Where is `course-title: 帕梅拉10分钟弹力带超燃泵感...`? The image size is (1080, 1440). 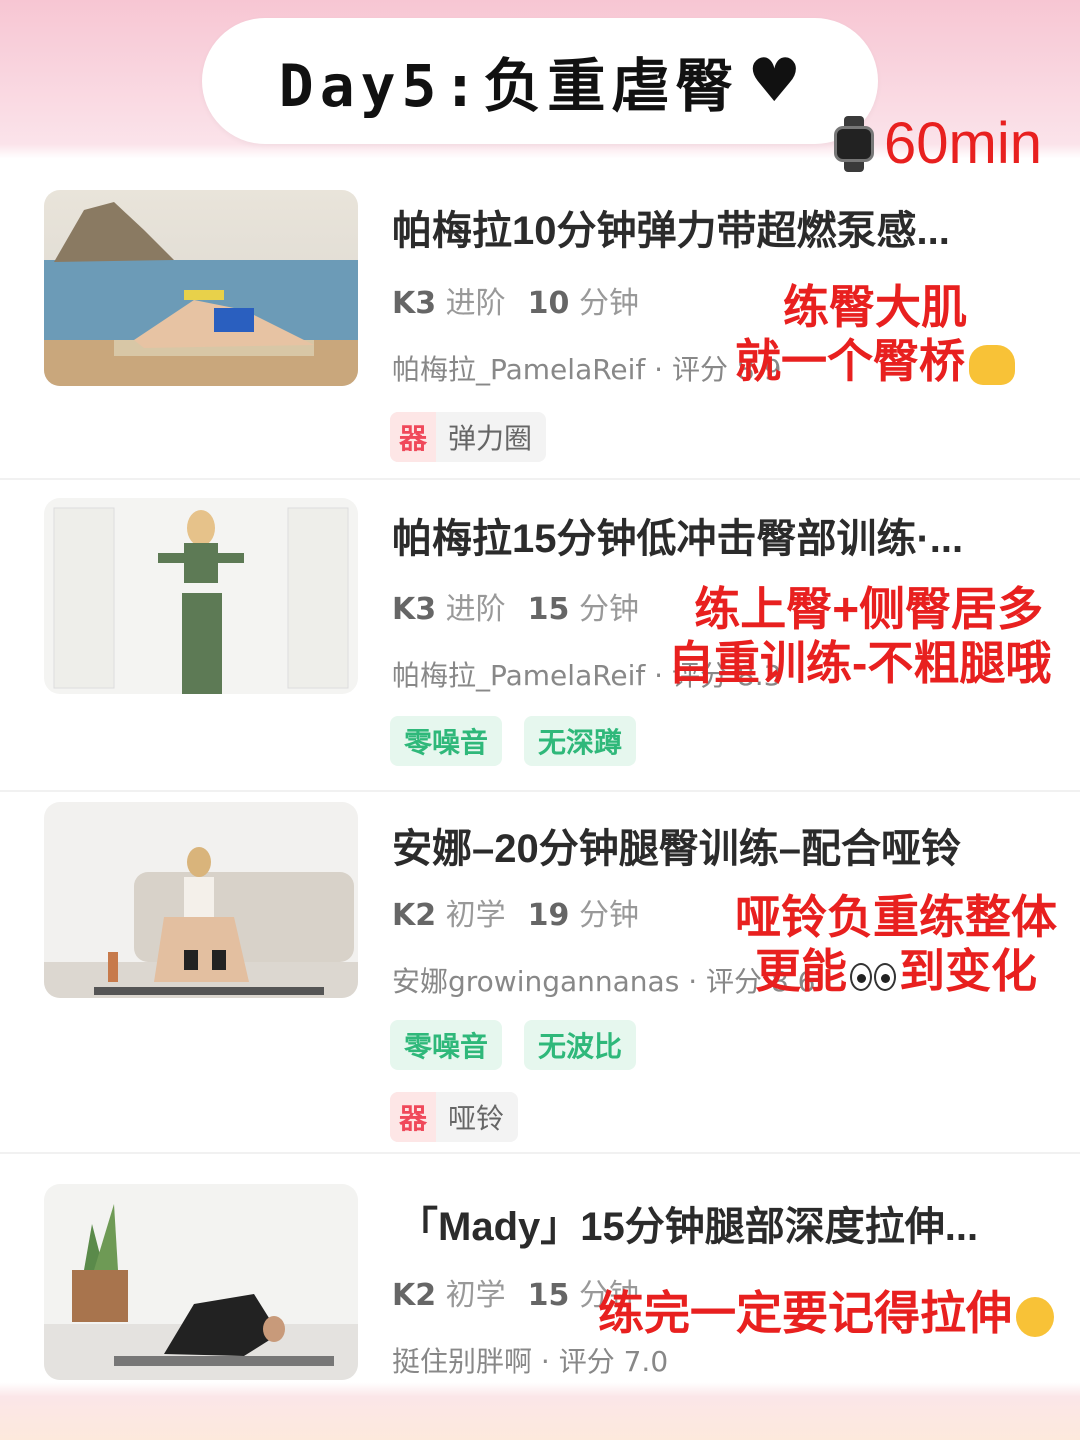 course-title: 帕梅拉10分钟弹力带超燃泵感... is located at coordinates (671, 227).